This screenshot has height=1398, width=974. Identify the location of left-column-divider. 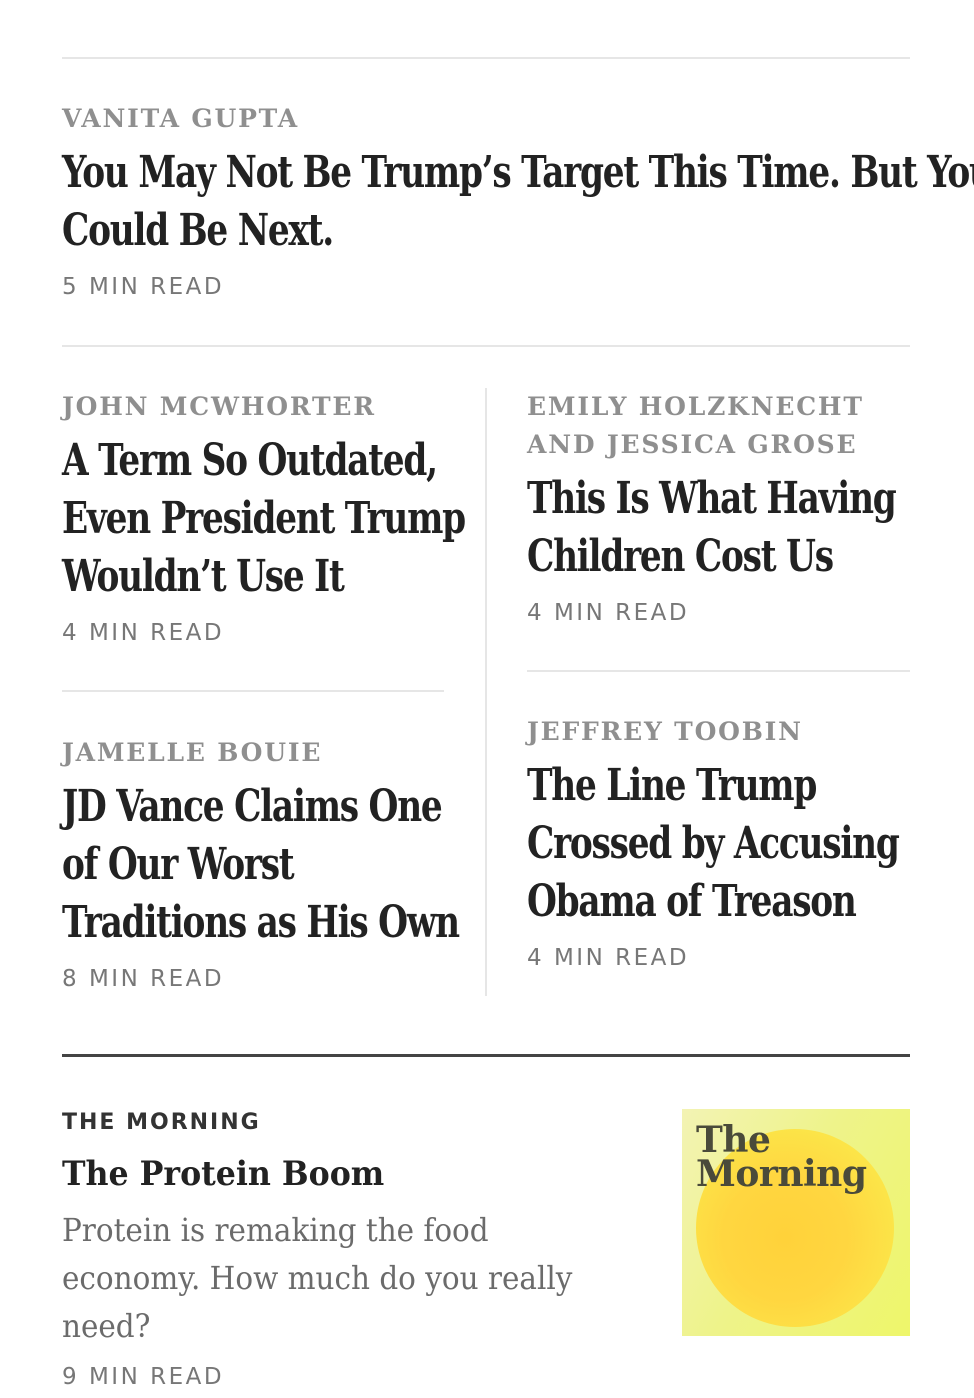
(253, 691).